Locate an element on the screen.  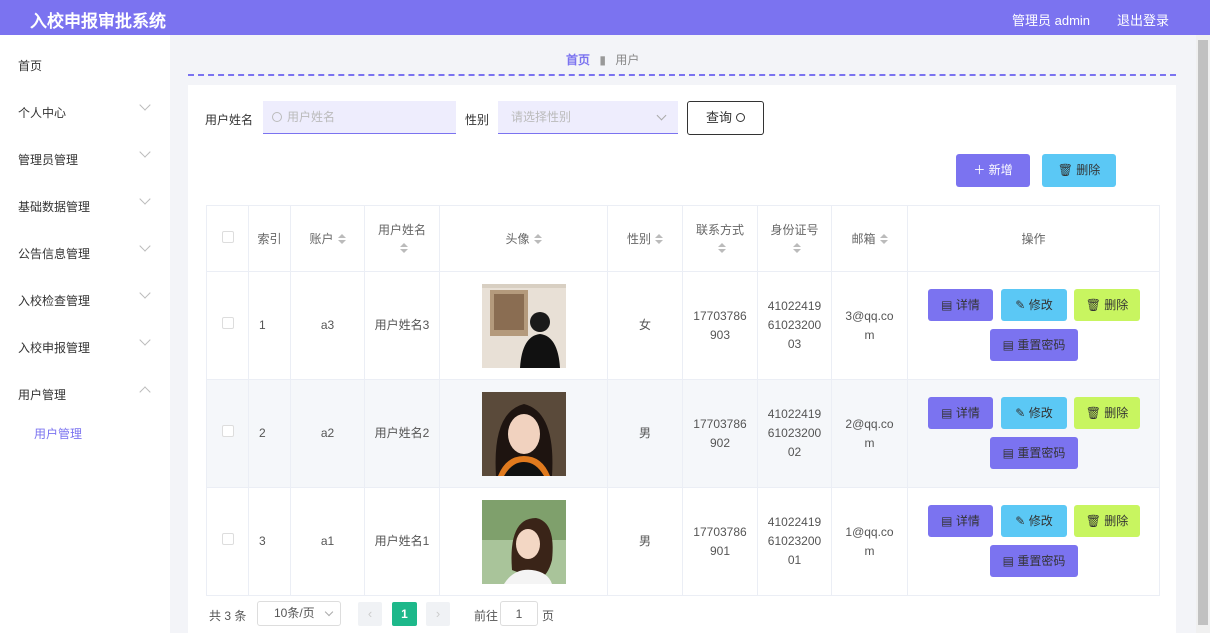
scrollbar is located at coordinates (1203, 334).